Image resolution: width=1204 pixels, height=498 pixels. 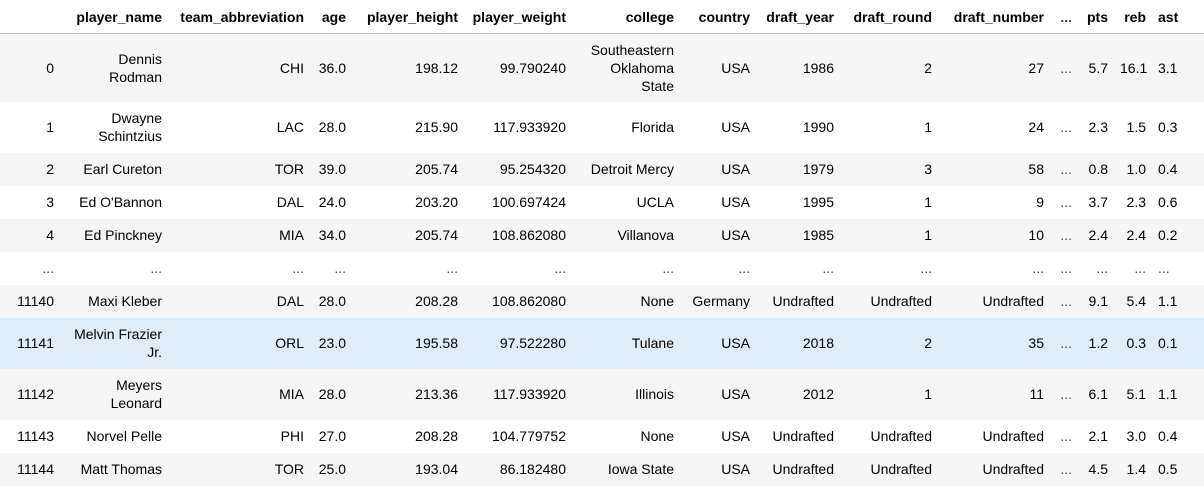 What do you see at coordinates (114, 17) in the screenshot?
I see `column-header-player-name: player_name` at bounding box center [114, 17].